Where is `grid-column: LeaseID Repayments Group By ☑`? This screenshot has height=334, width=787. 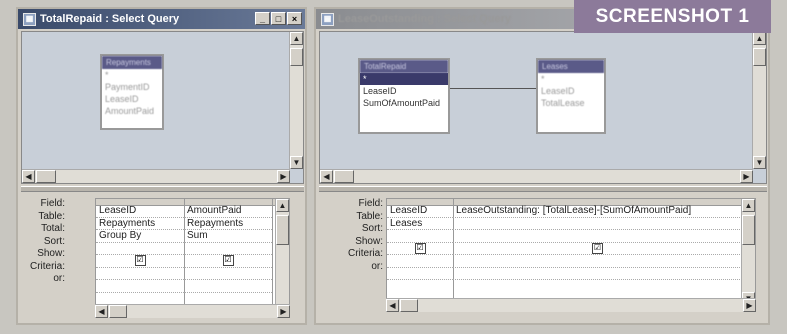
grid-column: LeaseID Repayments Group By ☑ is located at coordinates (140, 258).